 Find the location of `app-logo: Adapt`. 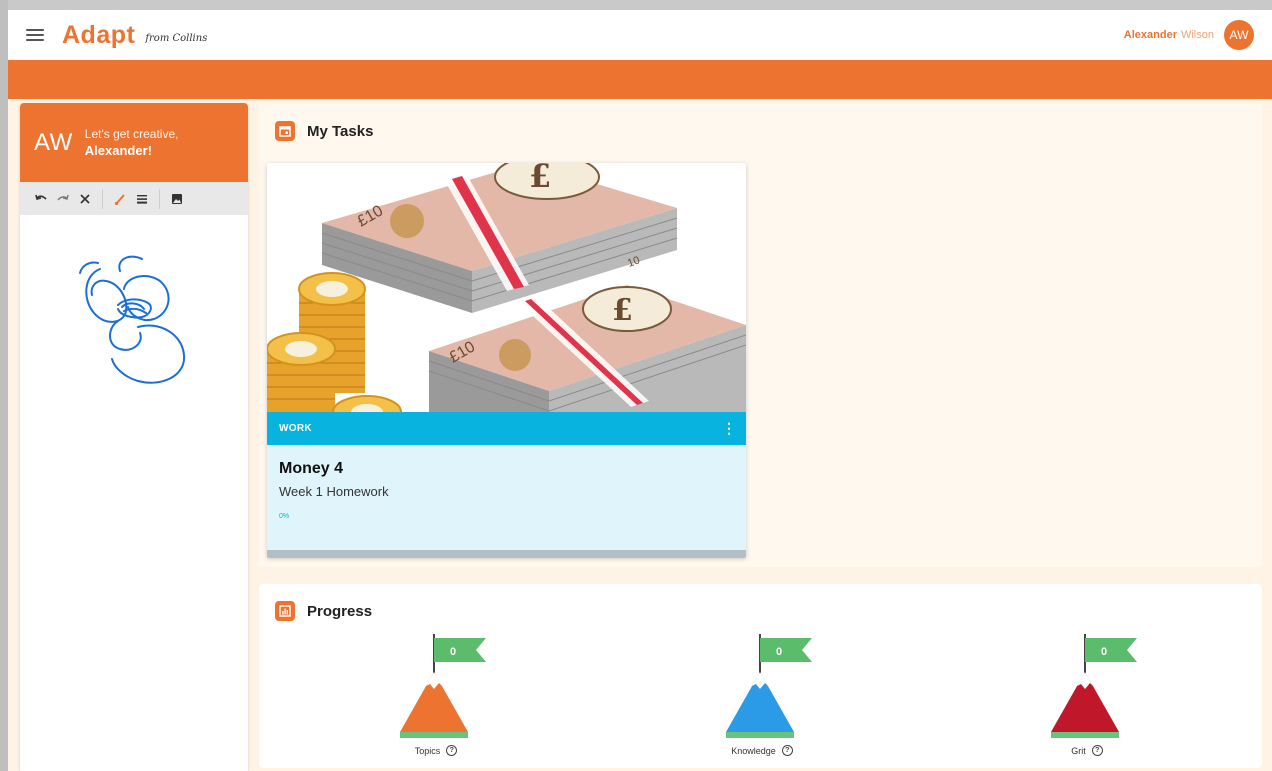

app-logo: Adapt is located at coordinates (98, 35).